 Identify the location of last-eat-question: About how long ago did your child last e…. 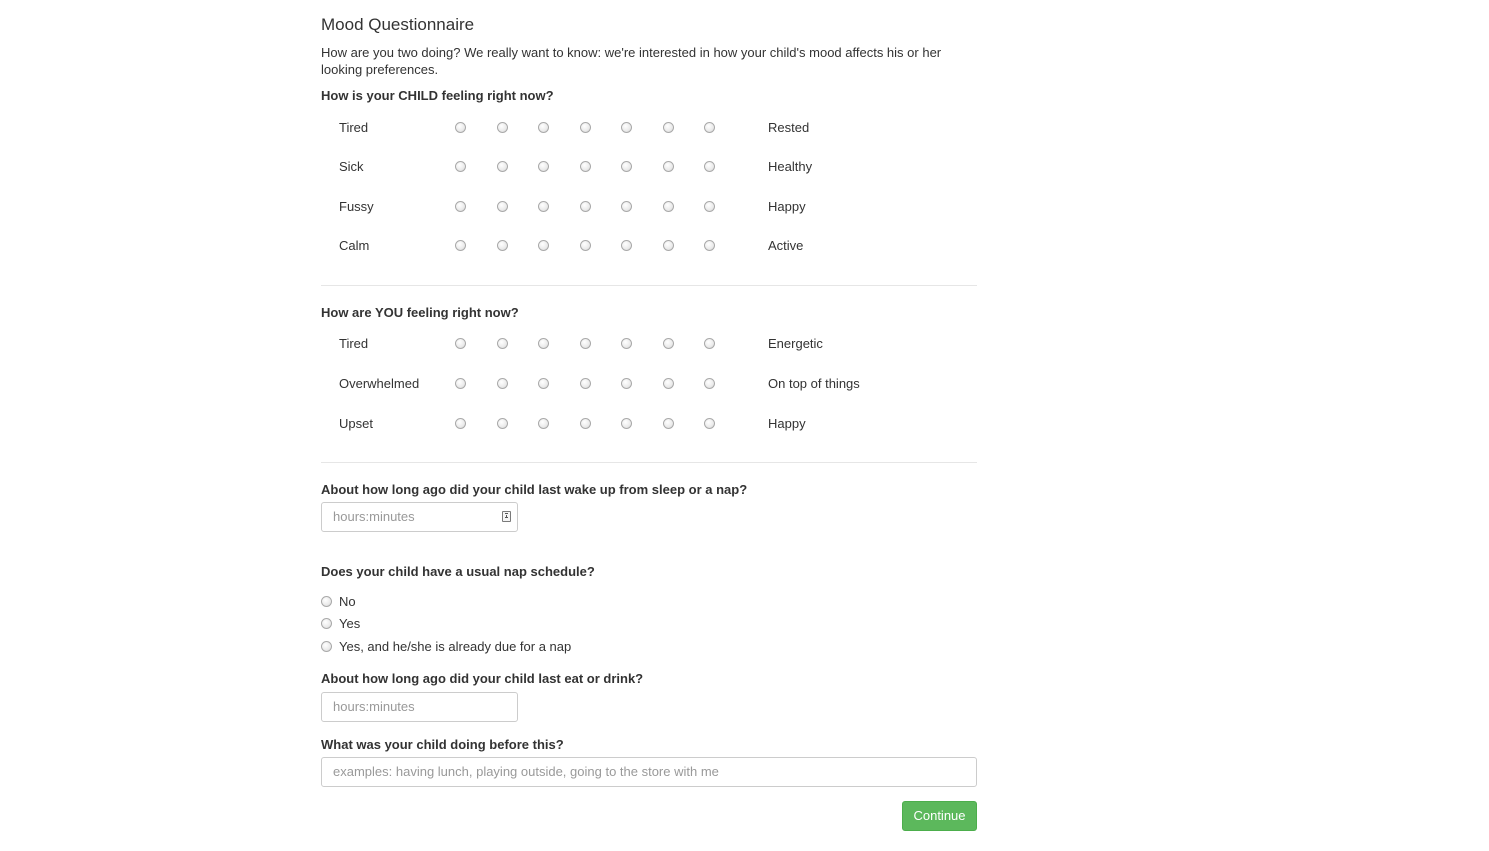
(482, 678).